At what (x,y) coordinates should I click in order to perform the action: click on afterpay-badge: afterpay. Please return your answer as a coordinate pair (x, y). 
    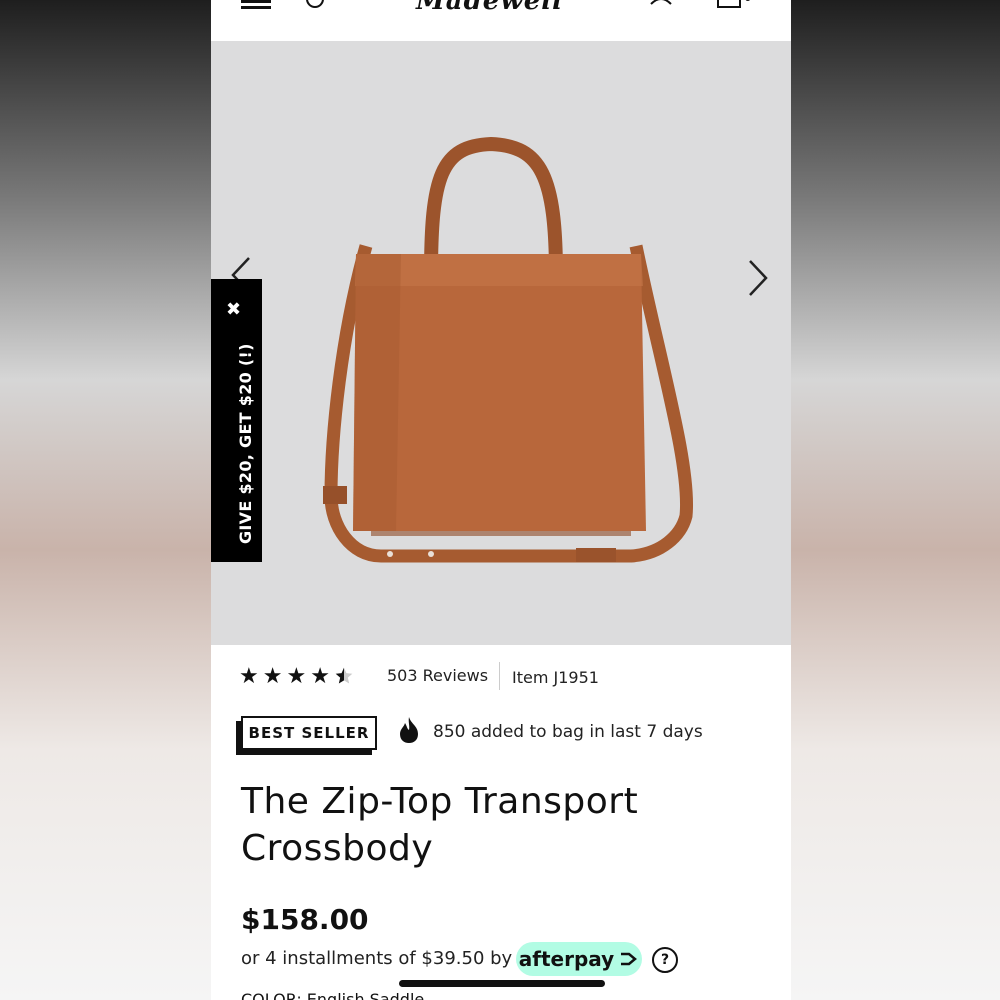
    Looking at the image, I should click on (579, 959).